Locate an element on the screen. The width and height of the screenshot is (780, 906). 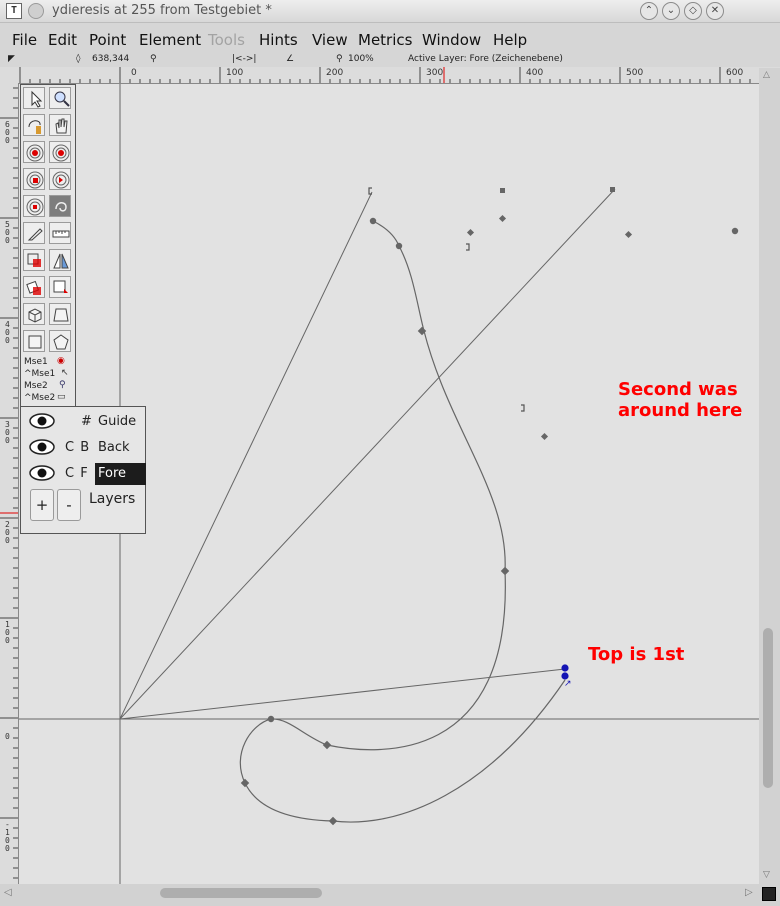
active-layer: Active Layer: Fore (Zeichenebene) is located at coordinates (485, 59).